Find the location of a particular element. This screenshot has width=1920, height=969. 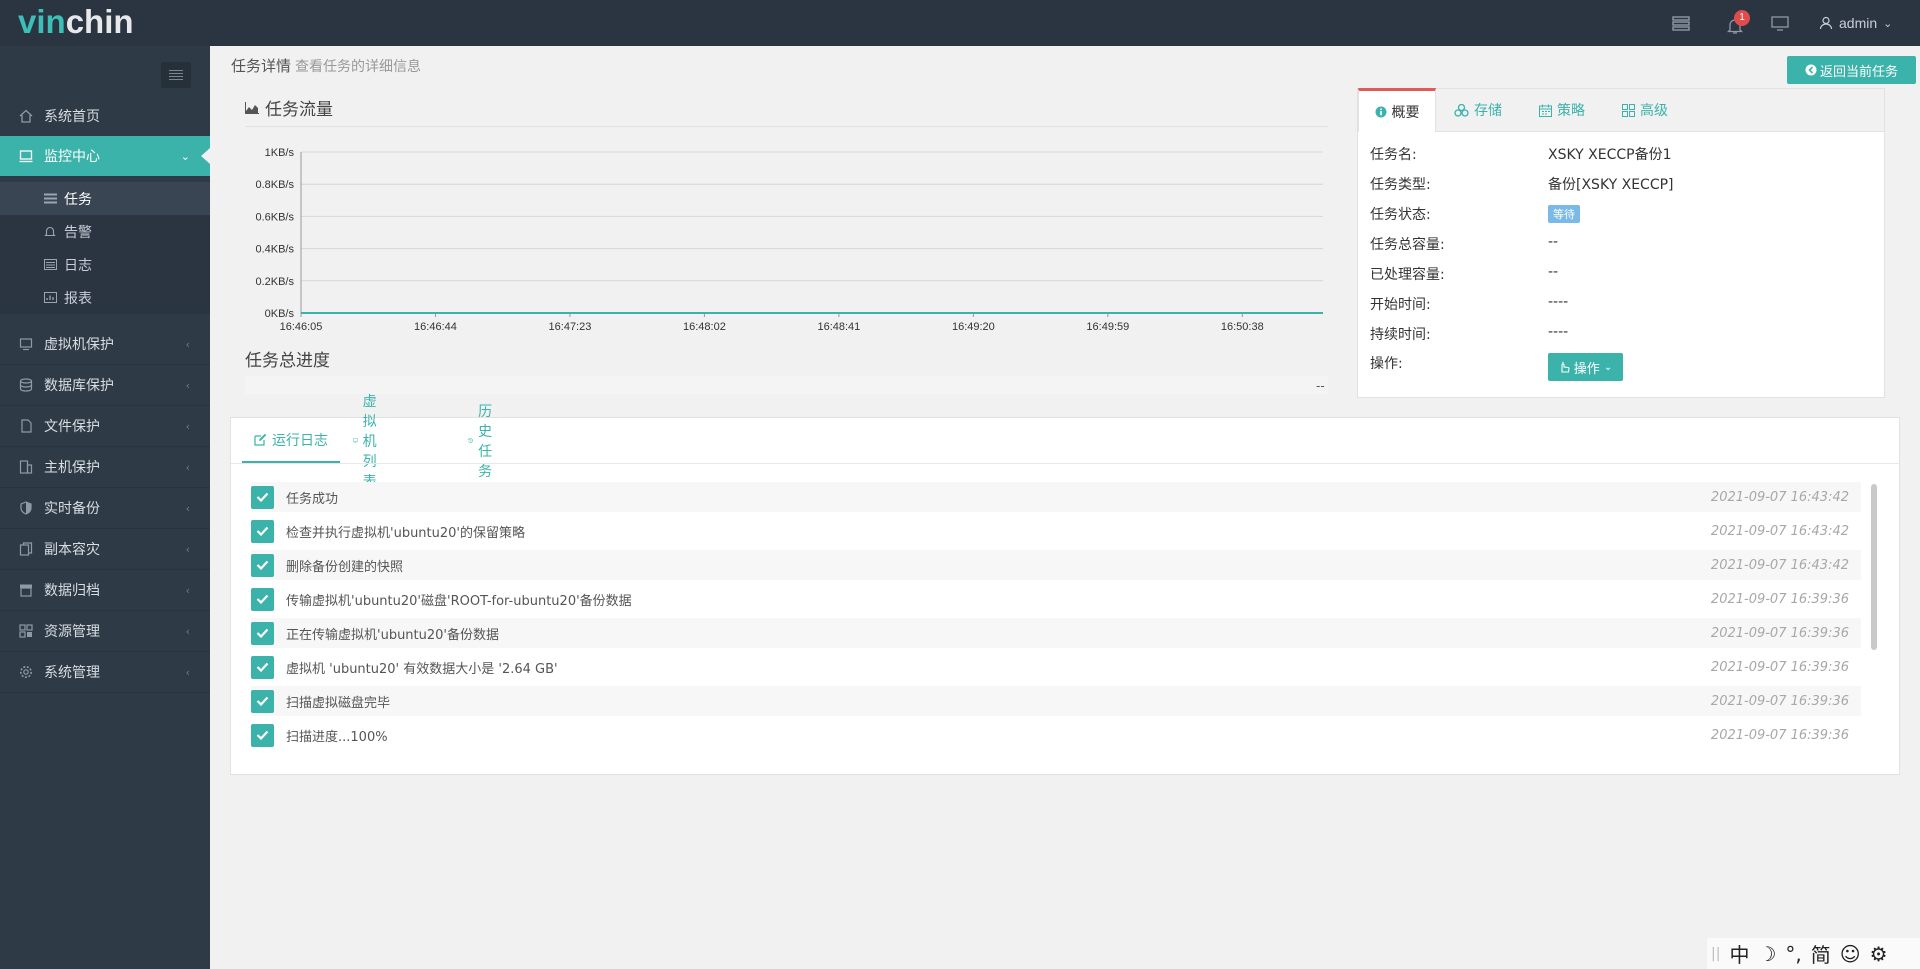

sidebar-item-system-management: 系统管理 ‹ is located at coordinates (105, 672).